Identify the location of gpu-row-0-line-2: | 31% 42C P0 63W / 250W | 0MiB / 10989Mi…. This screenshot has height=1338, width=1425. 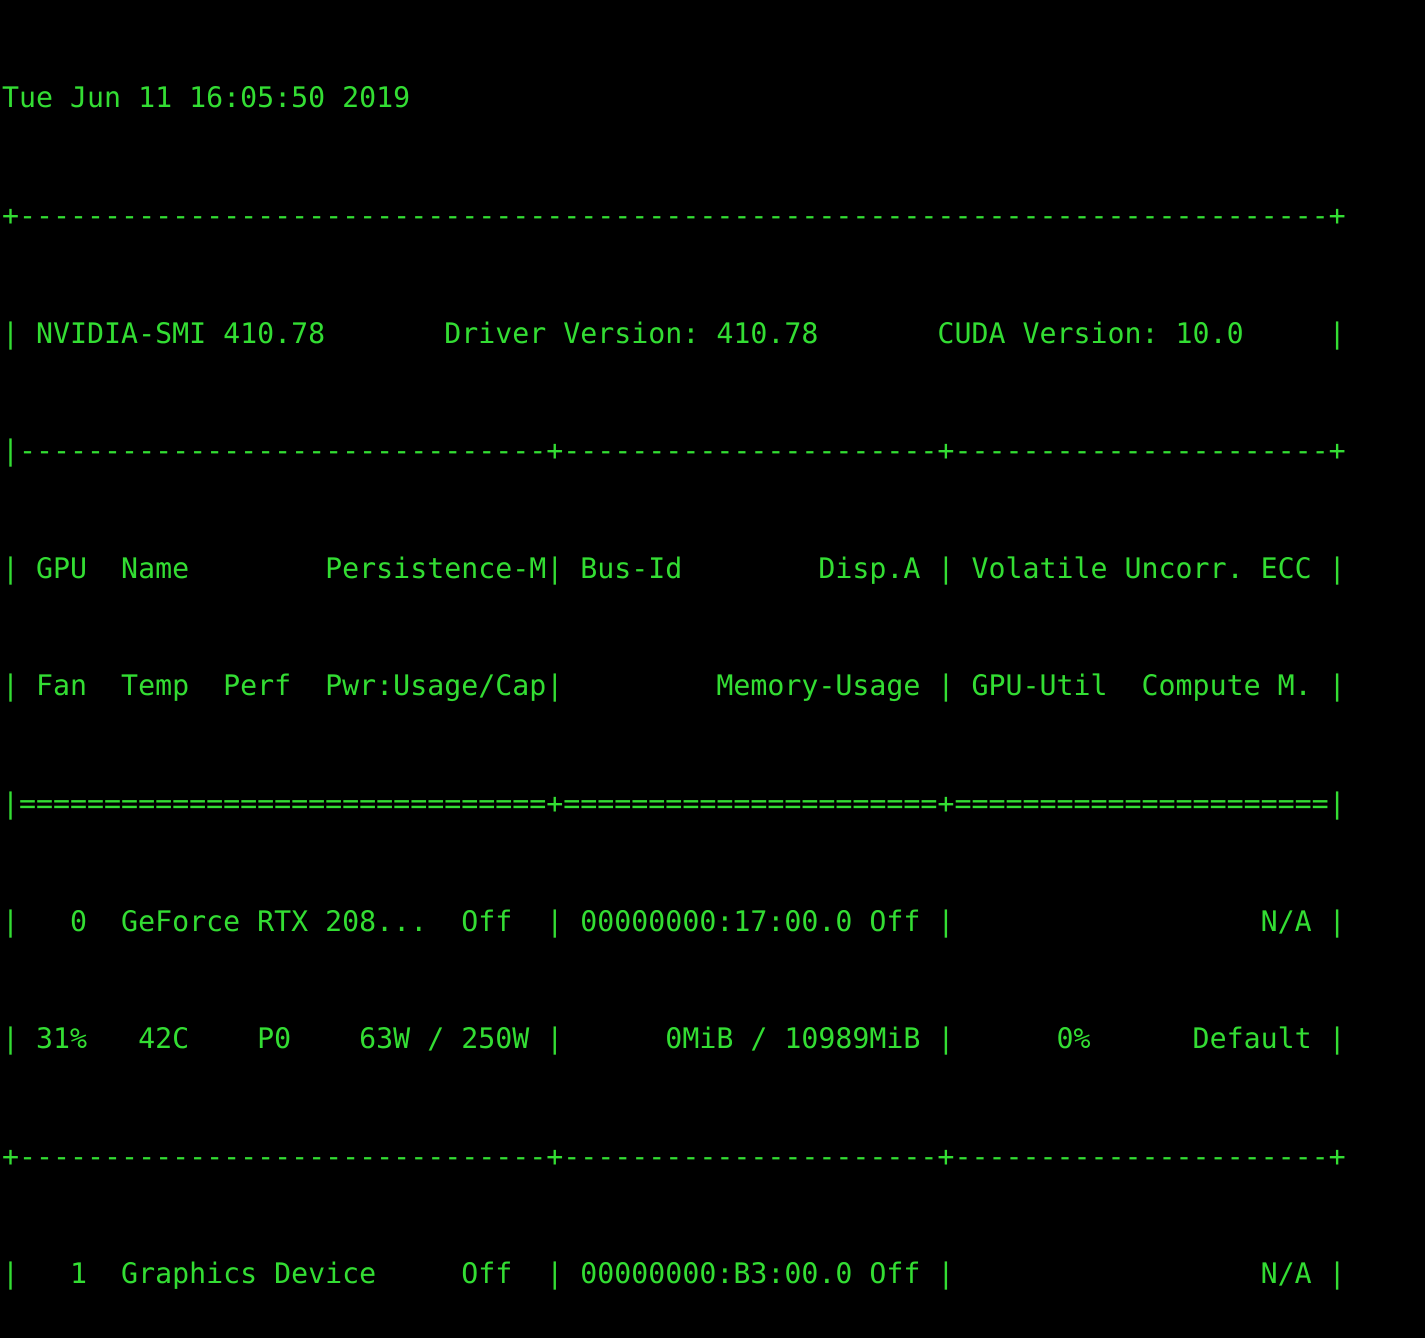
(674, 1039).